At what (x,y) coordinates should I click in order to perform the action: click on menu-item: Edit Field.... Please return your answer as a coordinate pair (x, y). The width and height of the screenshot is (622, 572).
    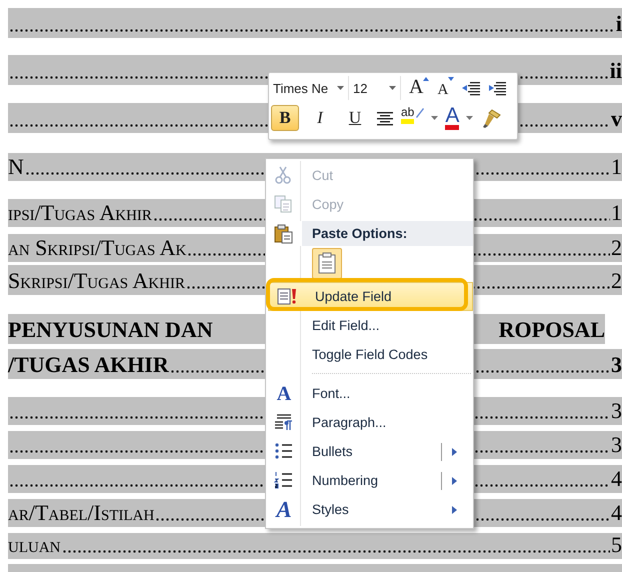
    Looking at the image, I should click on (369, 325).